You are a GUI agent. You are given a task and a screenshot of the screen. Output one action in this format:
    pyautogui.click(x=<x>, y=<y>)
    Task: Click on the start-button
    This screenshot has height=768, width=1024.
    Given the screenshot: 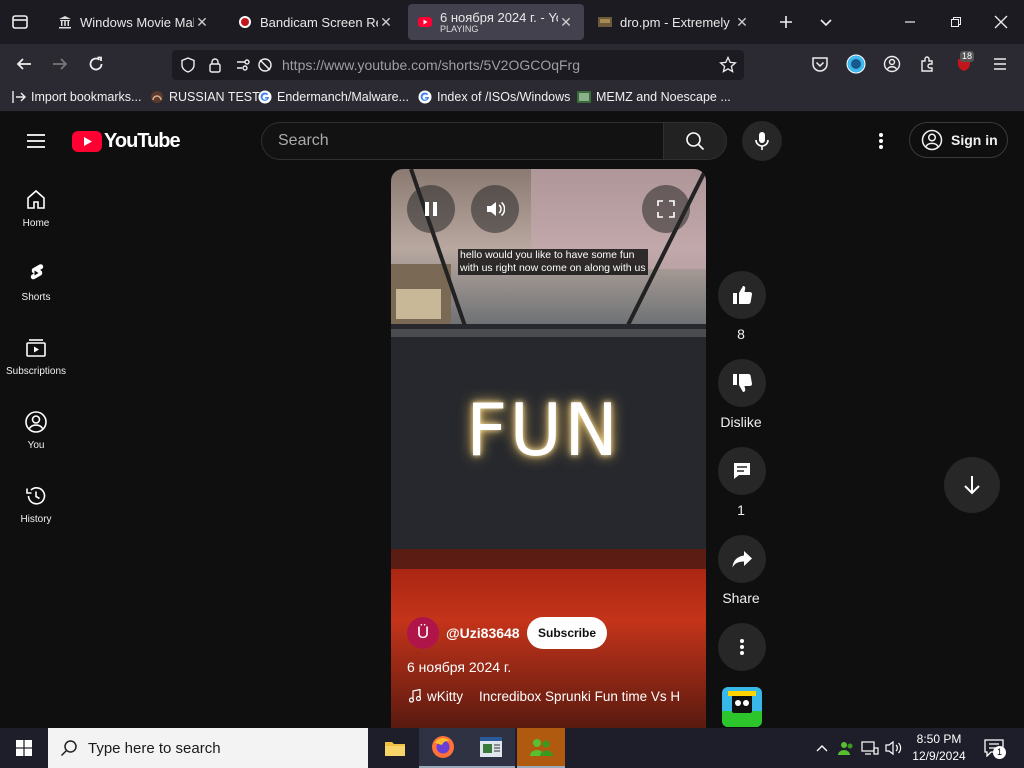 What is the action you would take?
    pyautogui.click(x=24, y=748)
    